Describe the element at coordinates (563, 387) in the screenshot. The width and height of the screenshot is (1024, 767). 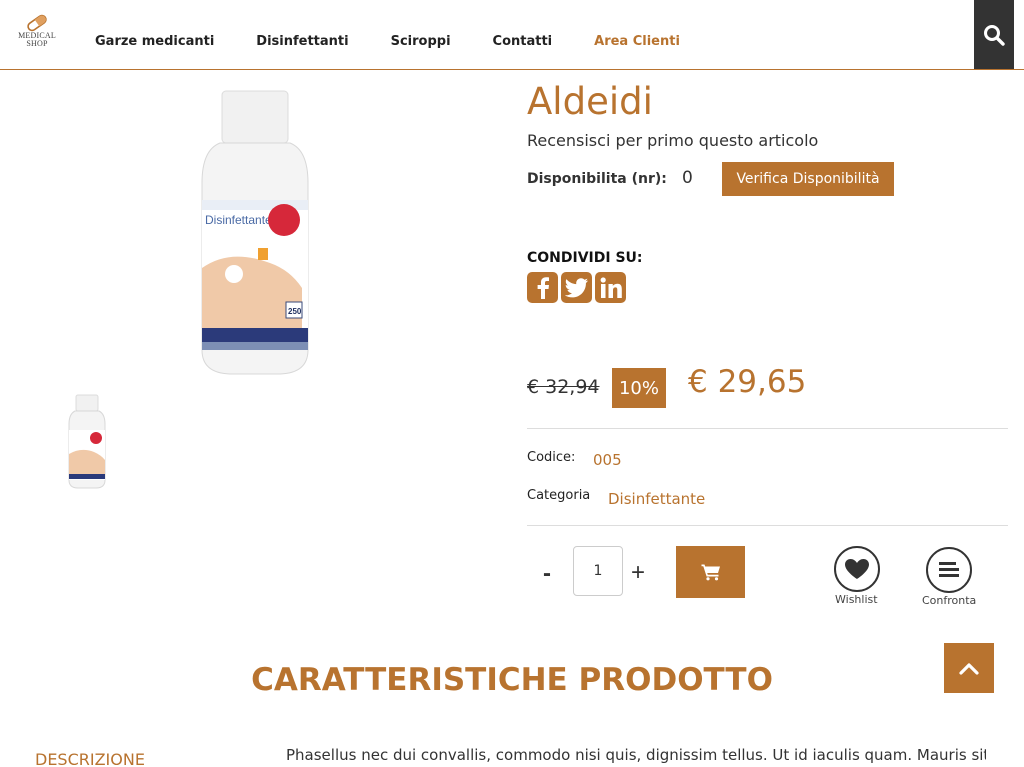
I see `old-price: € 32,94` at that location.